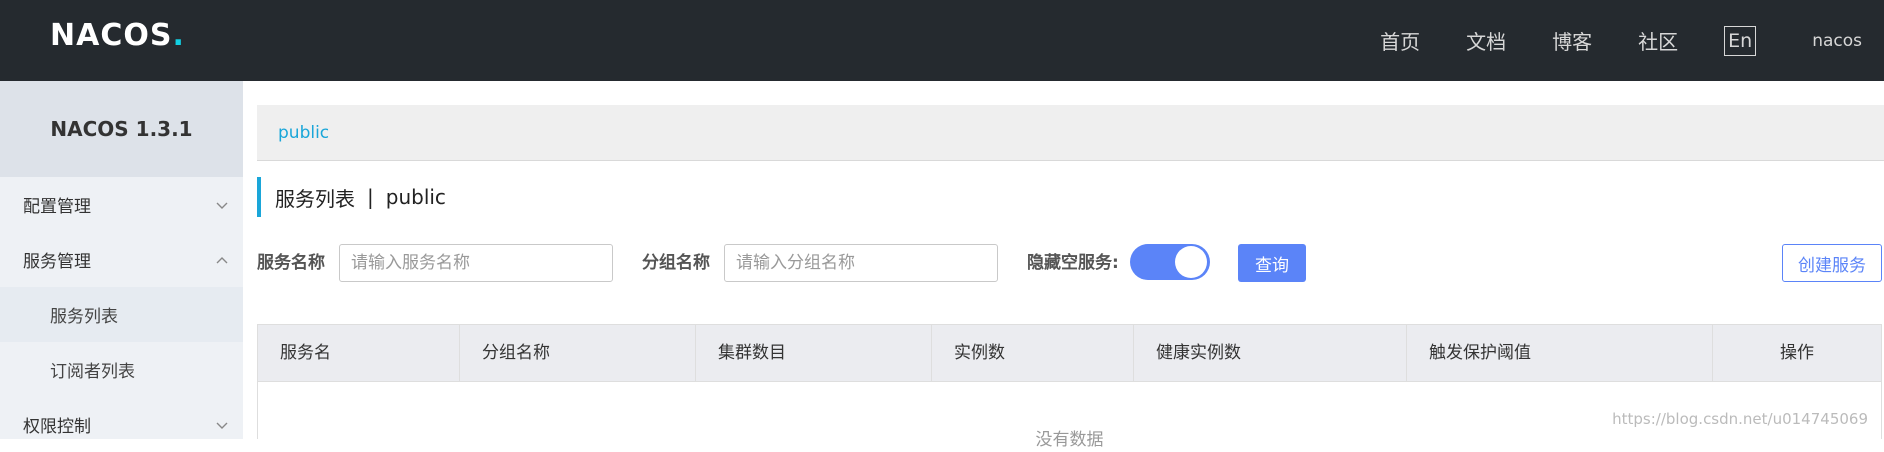 The height and width of the screenshot is (452, 1884). What do you see at coordinates (1073, 263) in the screenshot?
I see `hide-empty-label: 隐藏空服务:` at bounding box center [1073, 263].